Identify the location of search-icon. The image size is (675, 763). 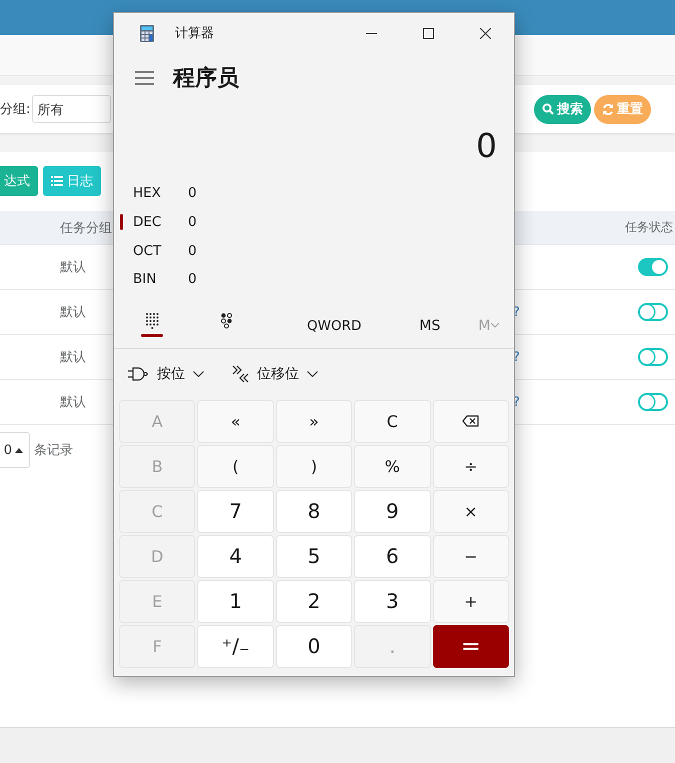
(548, 109).